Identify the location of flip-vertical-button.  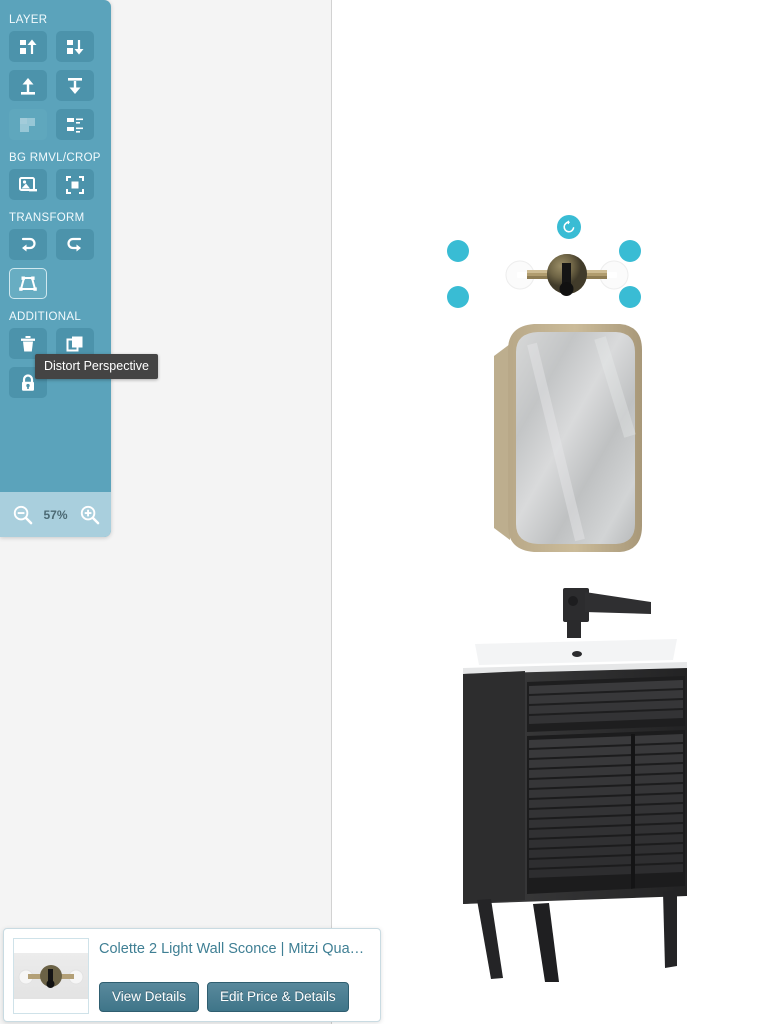
(75, 244).